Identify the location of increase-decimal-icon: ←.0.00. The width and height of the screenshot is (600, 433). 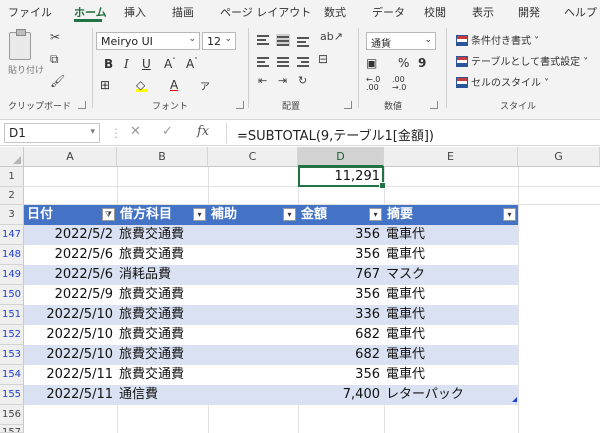
(373, 84).